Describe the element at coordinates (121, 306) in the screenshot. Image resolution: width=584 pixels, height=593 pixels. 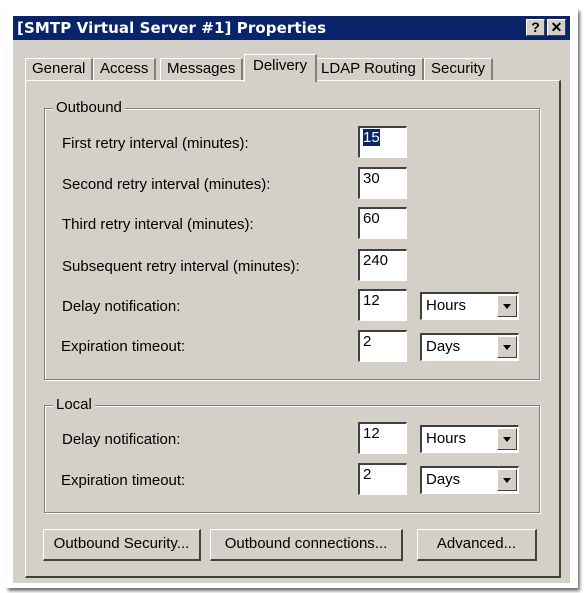
I see `outbound-delay-notification-label: Delay notification:` at that location.